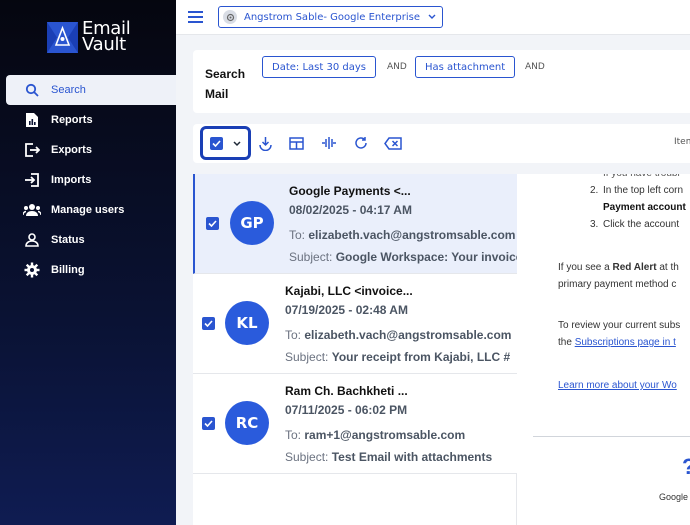  What do you see at coordinates (91, 240) in the screenshot?
I see `sidebar-item-status: Status` at bounding box center [91, 240].